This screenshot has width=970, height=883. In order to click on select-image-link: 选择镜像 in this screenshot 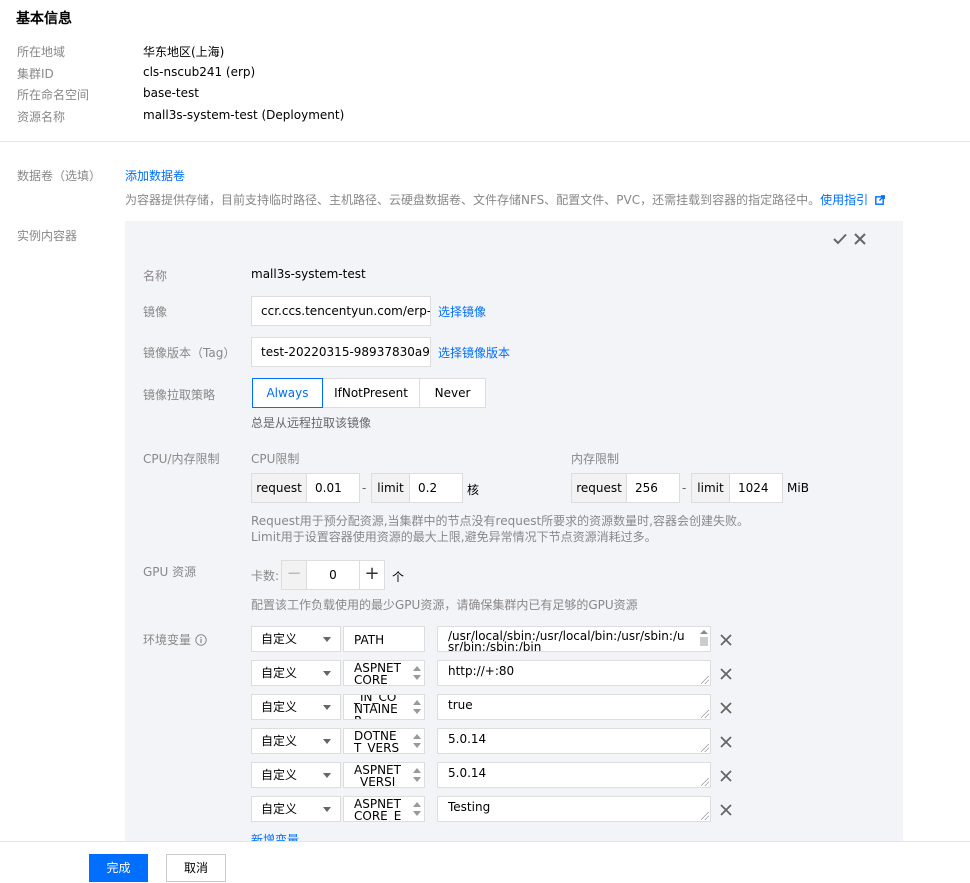, I will do `click(462, 311)`.